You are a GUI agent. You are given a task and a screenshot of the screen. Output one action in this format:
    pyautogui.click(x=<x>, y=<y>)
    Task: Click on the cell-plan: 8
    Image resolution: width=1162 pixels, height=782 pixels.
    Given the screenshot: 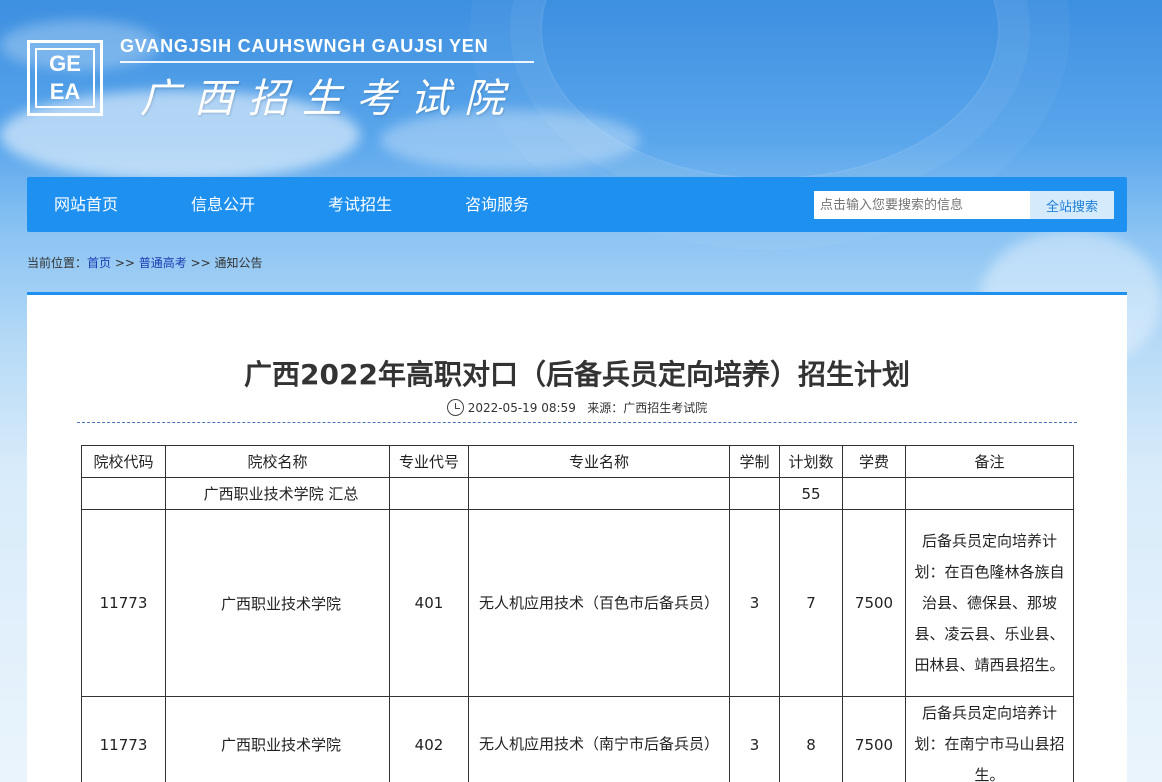 What is the action you would take?
    pyautogui.click(x=811, y=739)
    